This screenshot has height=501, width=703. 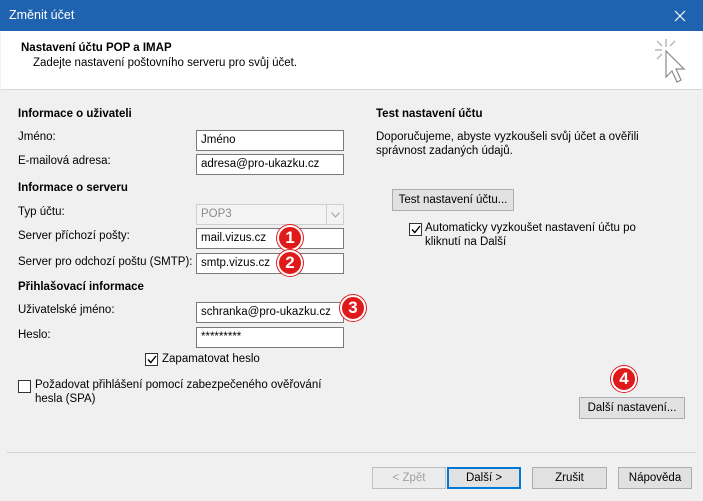 What do you see at coordinates (37, 137) in the screenshot?
I see `name-label: Jméno:` at bounding box center [37, 137].